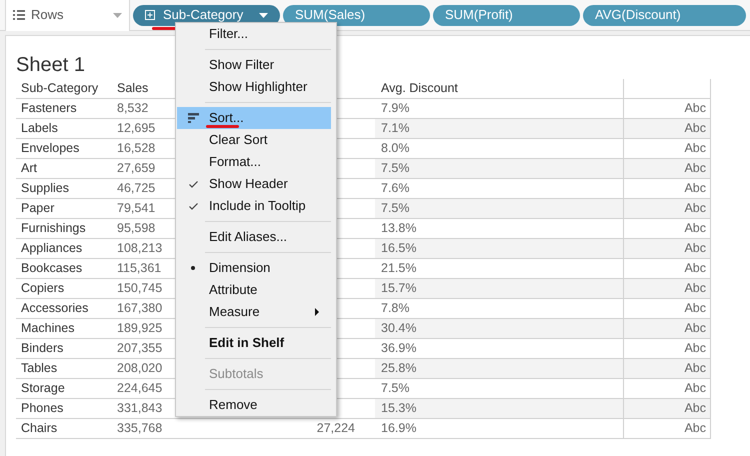  Describe the element at coordinates (395, 309) in the screenshot. I see `table-cell-text: 7.8%` at that location.